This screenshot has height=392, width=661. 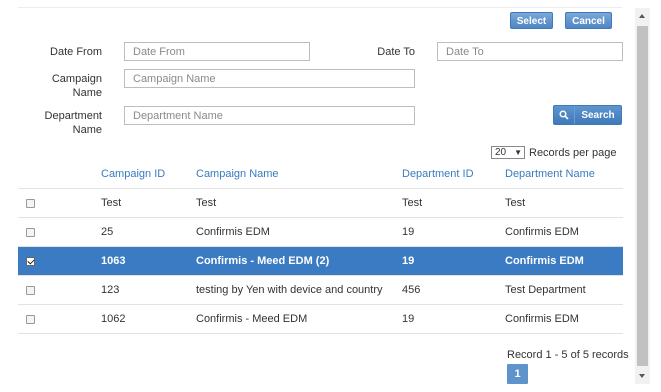 What do you see at coordinates (453, 203) in the screenshot?
I see `cell-department-id: Test` at bounding box center [453, 203].